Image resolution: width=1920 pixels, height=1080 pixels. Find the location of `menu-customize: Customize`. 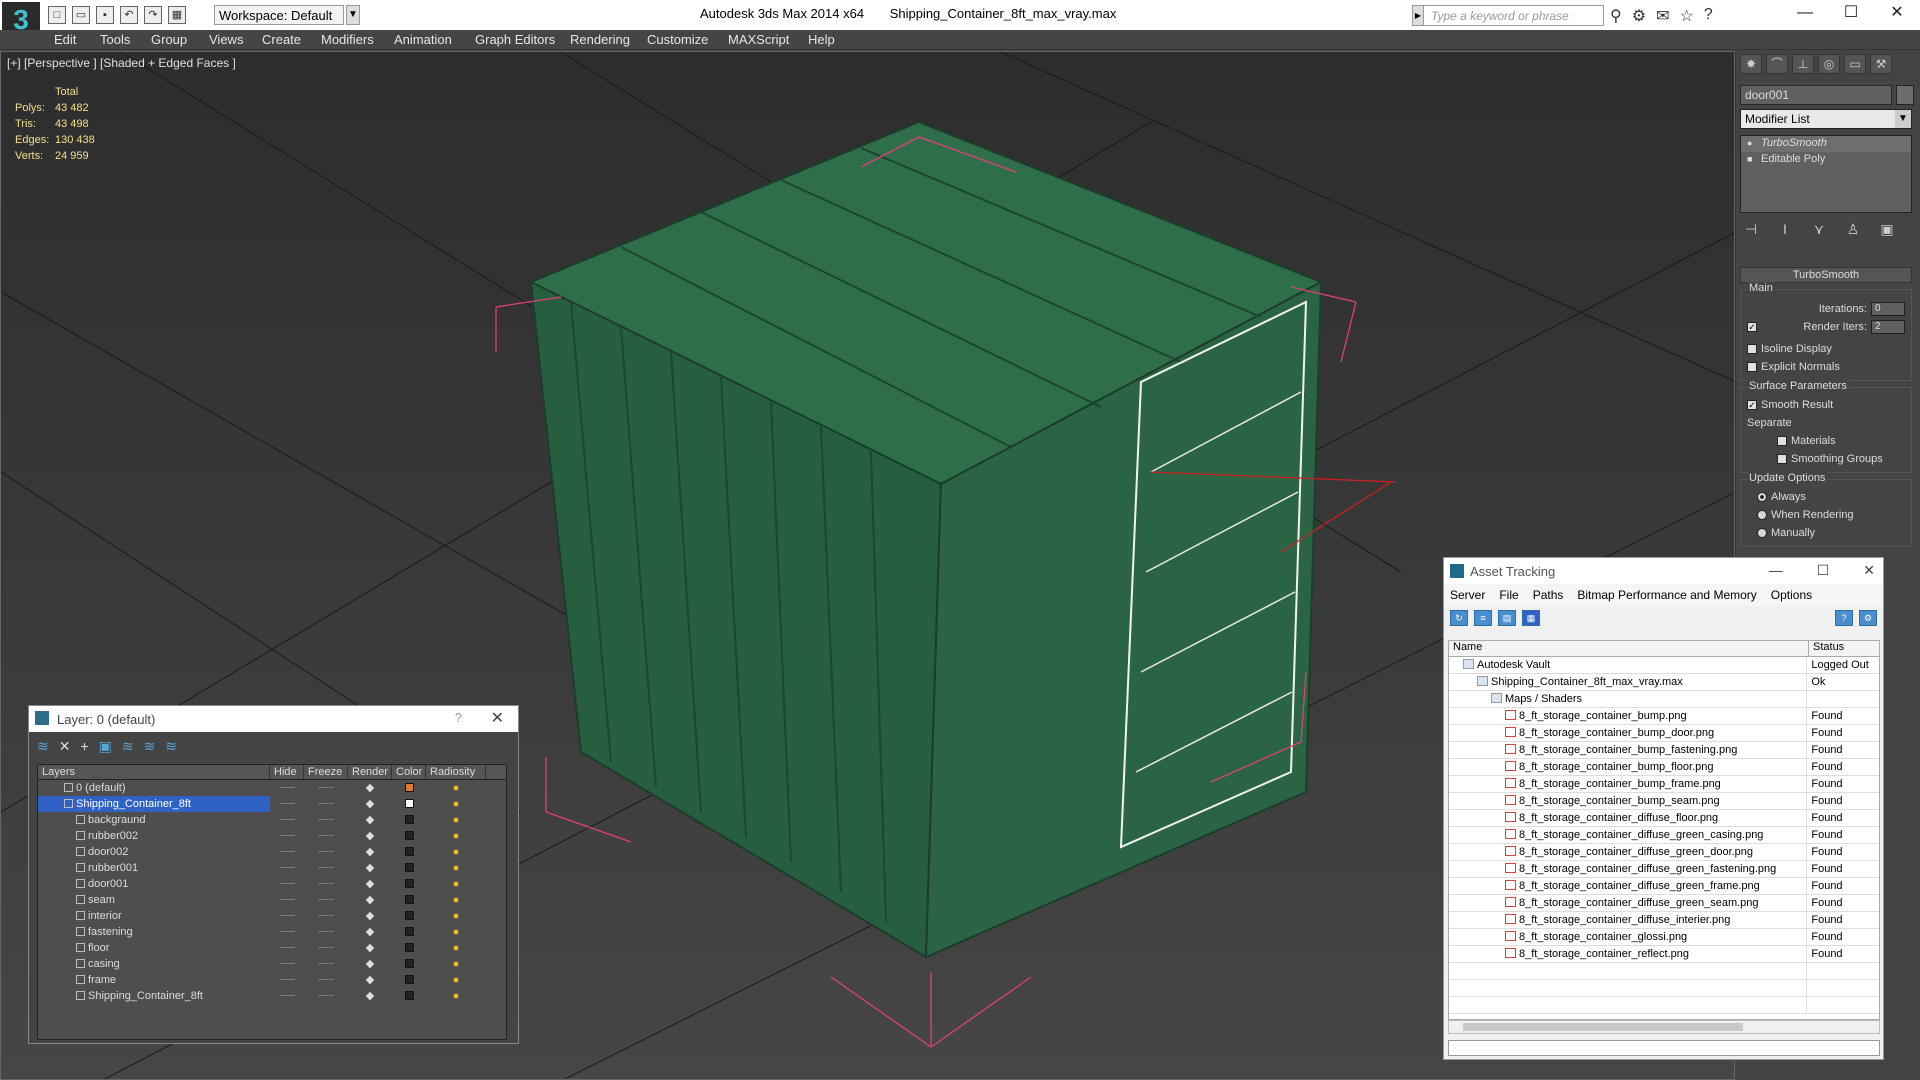

menu-customize: Customize is located at coordinates (677, 39).